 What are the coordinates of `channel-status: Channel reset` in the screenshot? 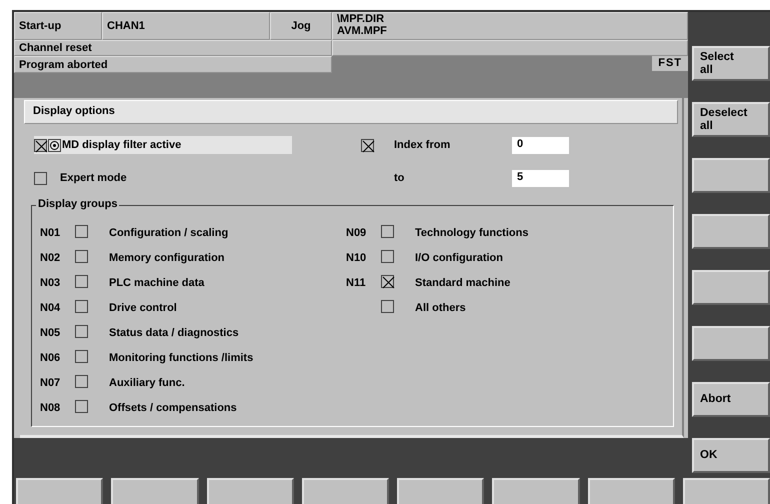 It's located at (173, 48).